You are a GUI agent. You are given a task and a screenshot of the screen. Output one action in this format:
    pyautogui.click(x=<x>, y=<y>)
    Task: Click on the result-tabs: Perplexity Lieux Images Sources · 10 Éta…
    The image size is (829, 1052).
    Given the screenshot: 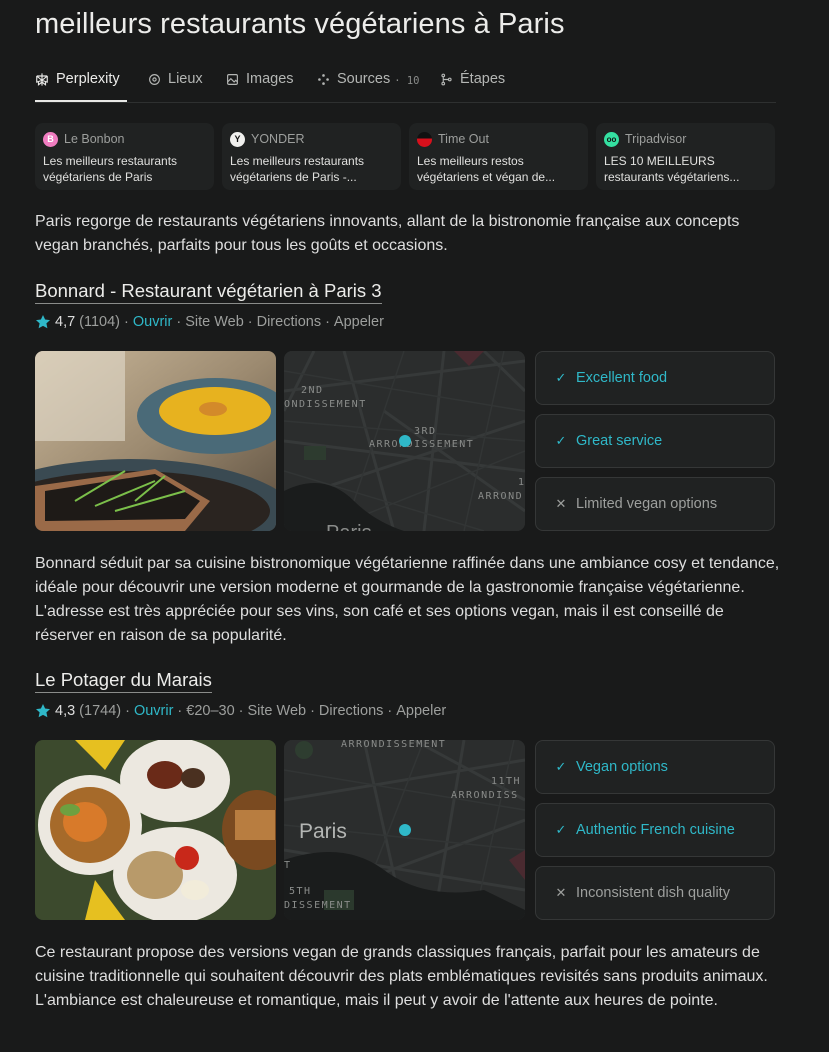 What is the action you would take?
    pyautogui.click(x=405, y=82)
    